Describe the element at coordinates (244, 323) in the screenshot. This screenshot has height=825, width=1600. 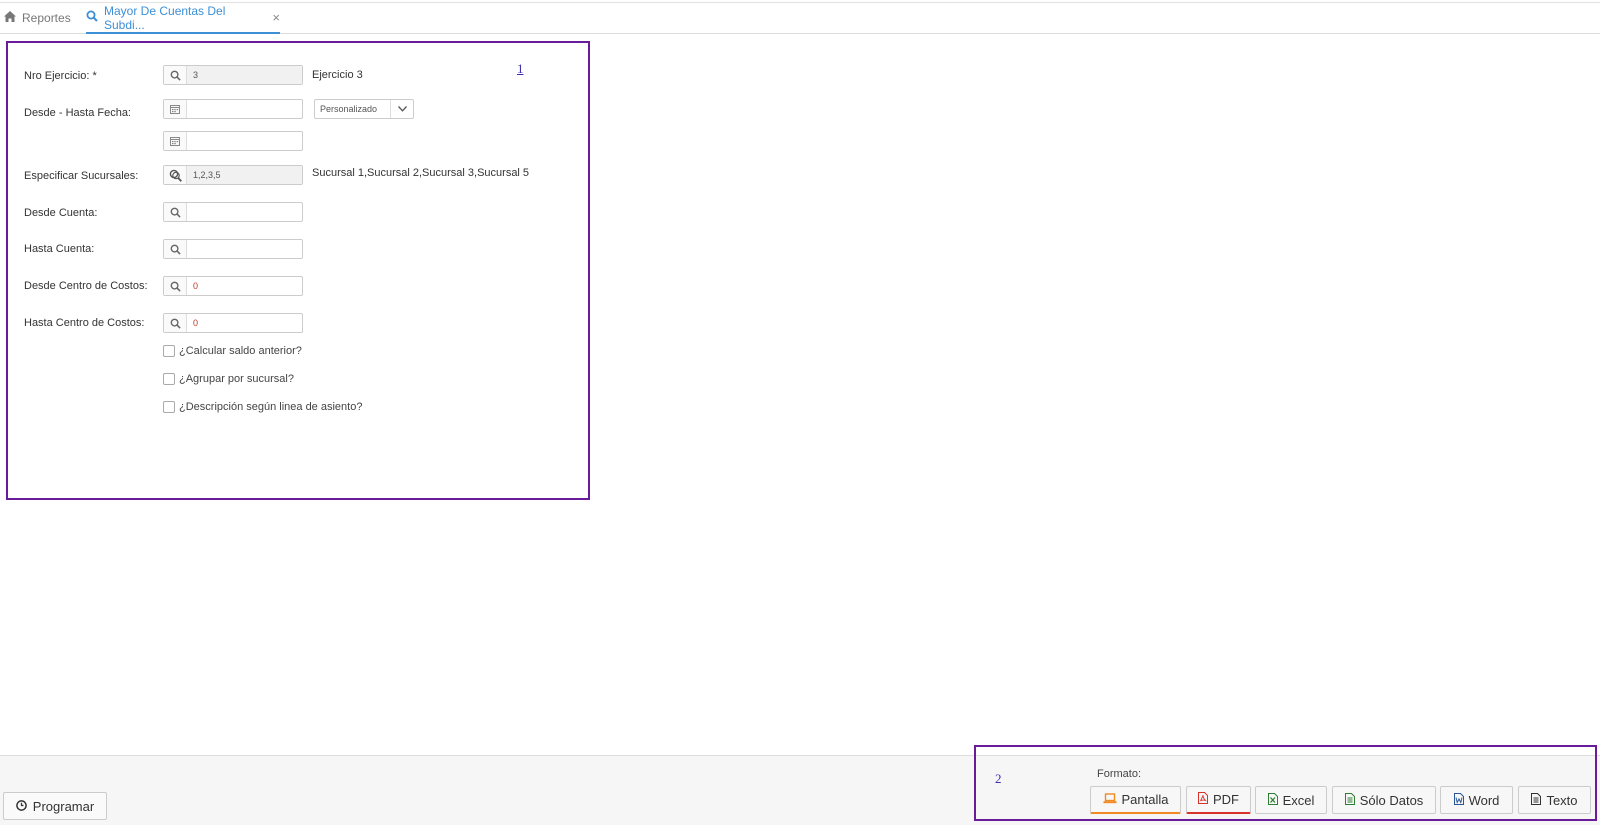
I see `hasta-centro-input: 0` at that location.